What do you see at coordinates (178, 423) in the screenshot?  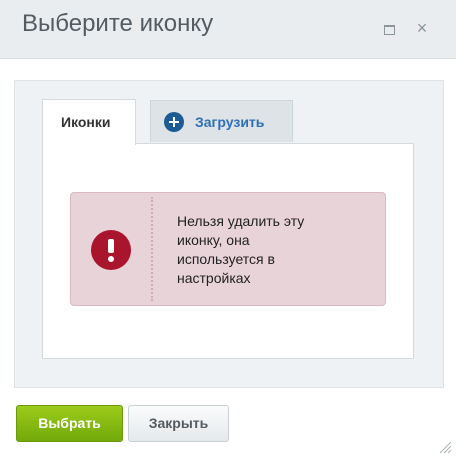 I see `close-button: Закрыть` at bounding box center [178, 423].